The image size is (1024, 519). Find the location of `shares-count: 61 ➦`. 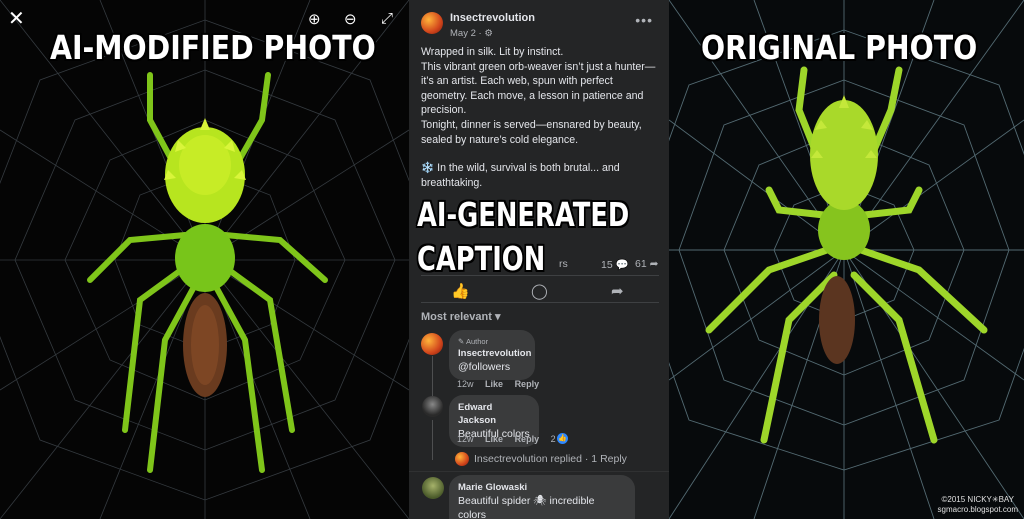

shares-count: 61 ➦ is located at coordinates (646, 264).